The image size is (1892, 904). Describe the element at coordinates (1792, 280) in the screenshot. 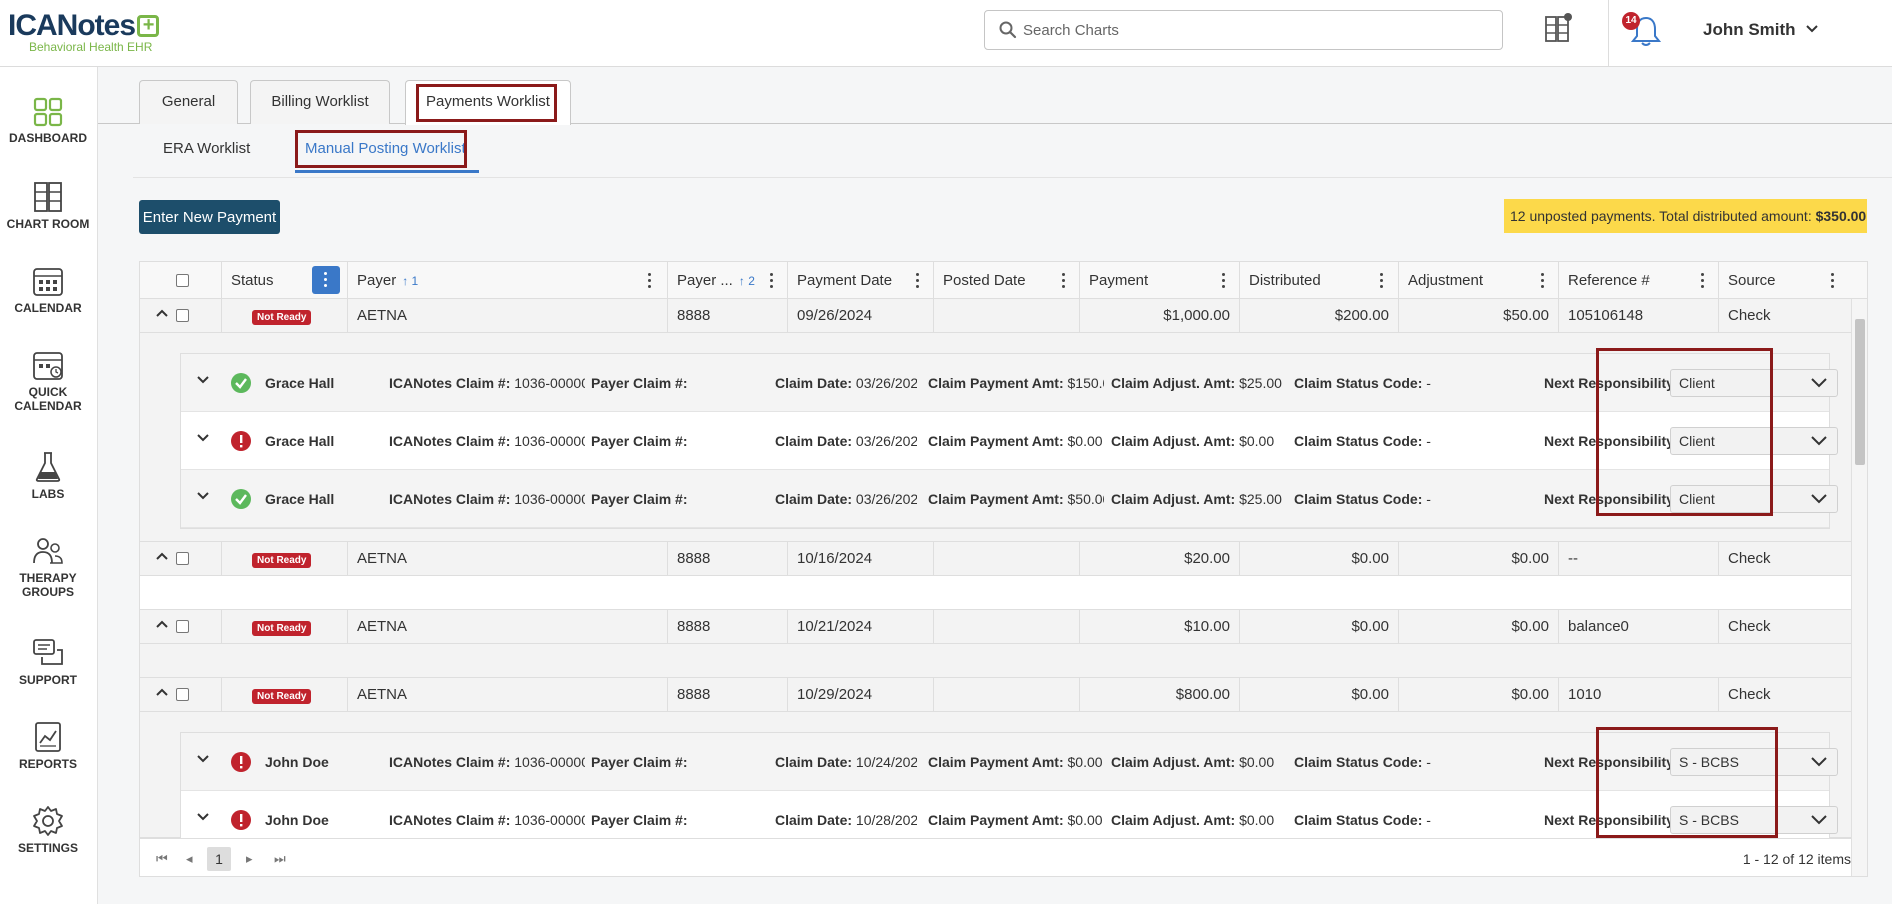

I see `column-header-source: Source` at that location.